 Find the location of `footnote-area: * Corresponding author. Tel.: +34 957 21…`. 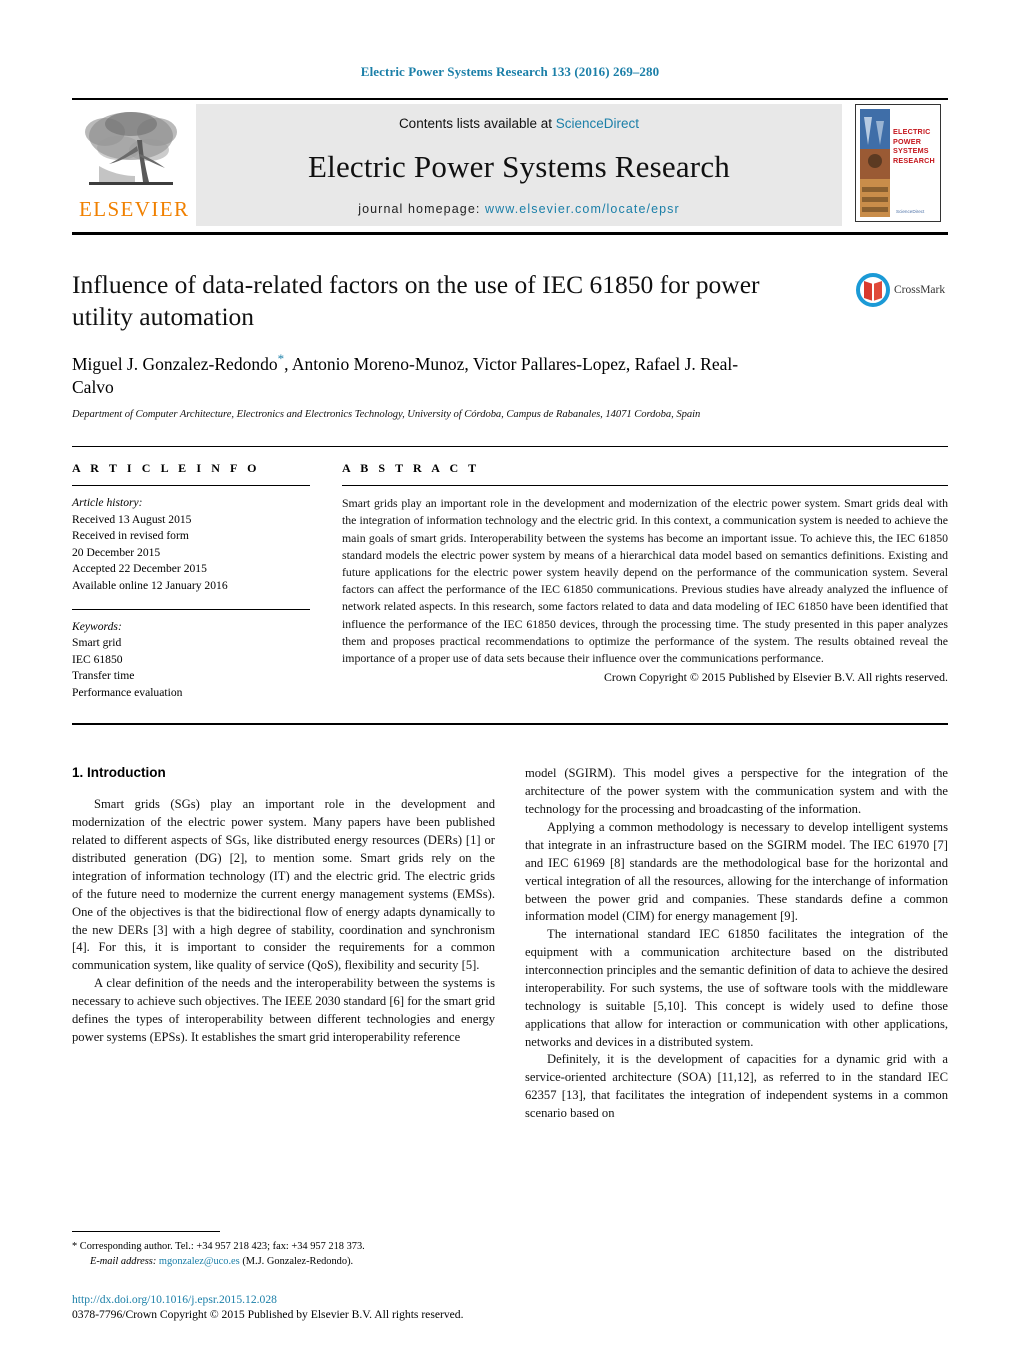

footnote-area: * Corresponding author. Tel.: +34 957 21… is located at coordinates (283, 1249).